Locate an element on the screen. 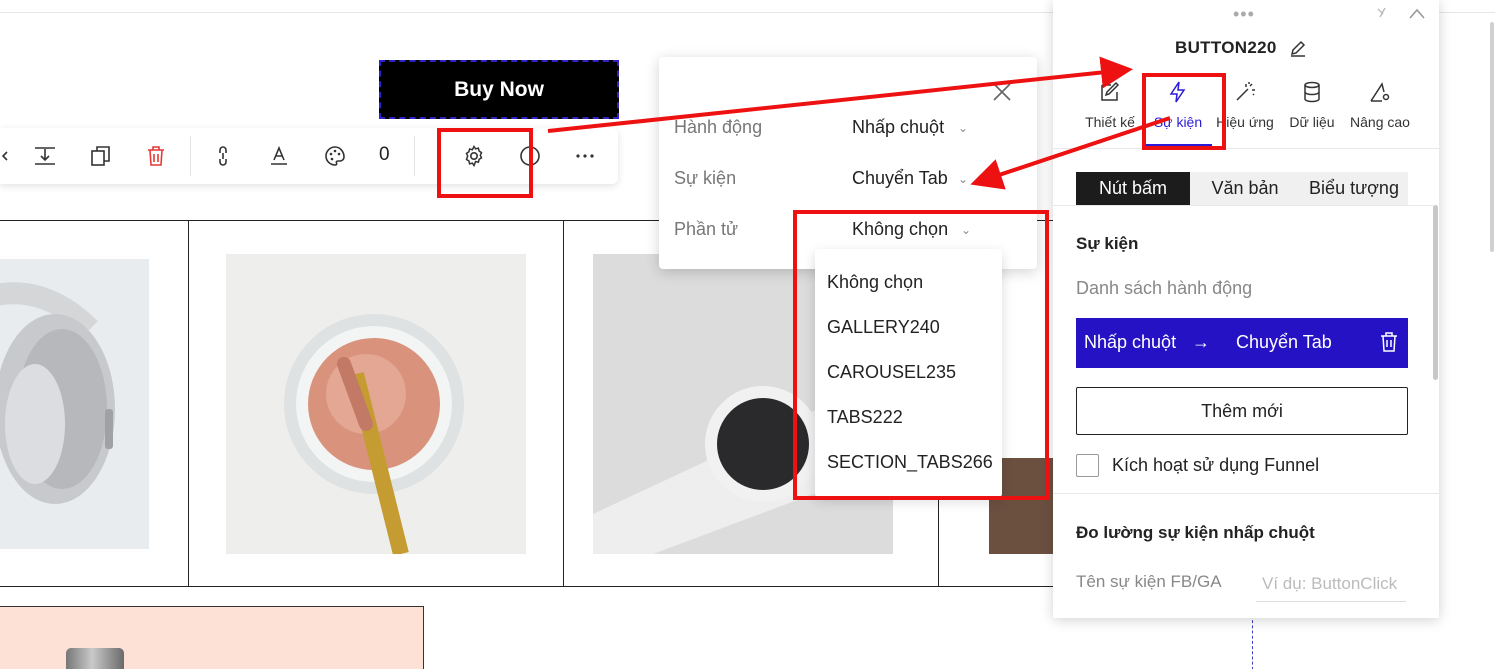 The image size is (1495, 669). buy-now-button: Buy Now is located at coordinates (499, 89).